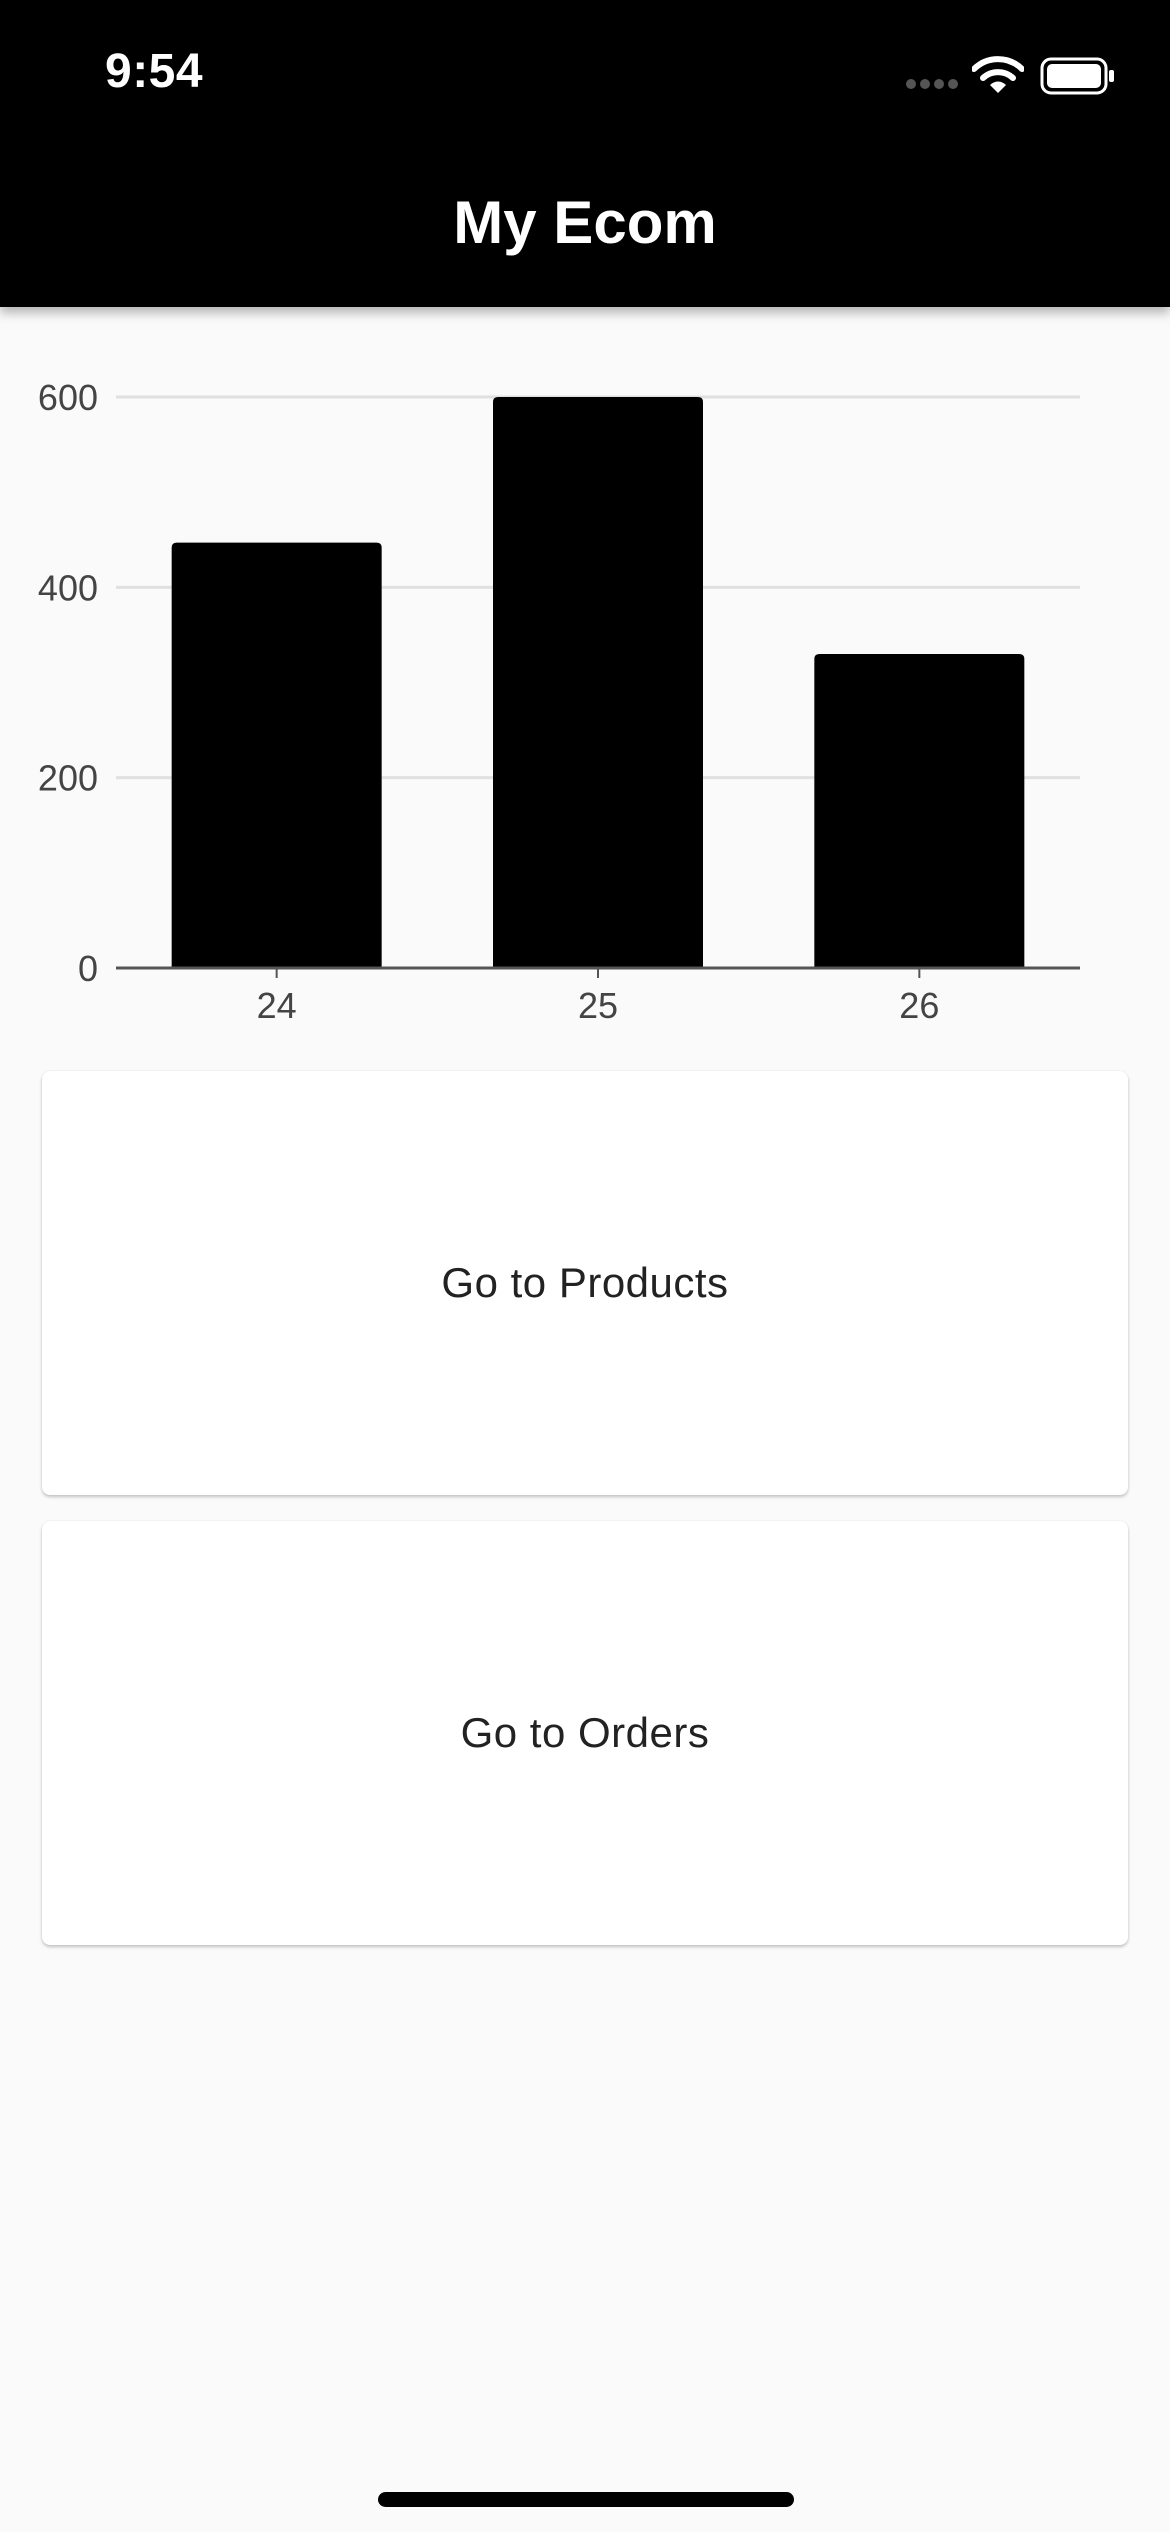 The width and height of the screenshot is (1170, 2532). I want to click on y-tick-label: 600, so click(68, 397).